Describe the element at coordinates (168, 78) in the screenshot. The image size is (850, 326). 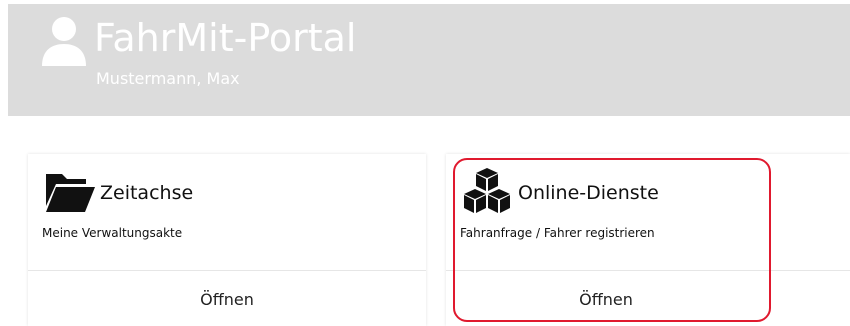
I see `user-name: Mustermann, Max` at that location.